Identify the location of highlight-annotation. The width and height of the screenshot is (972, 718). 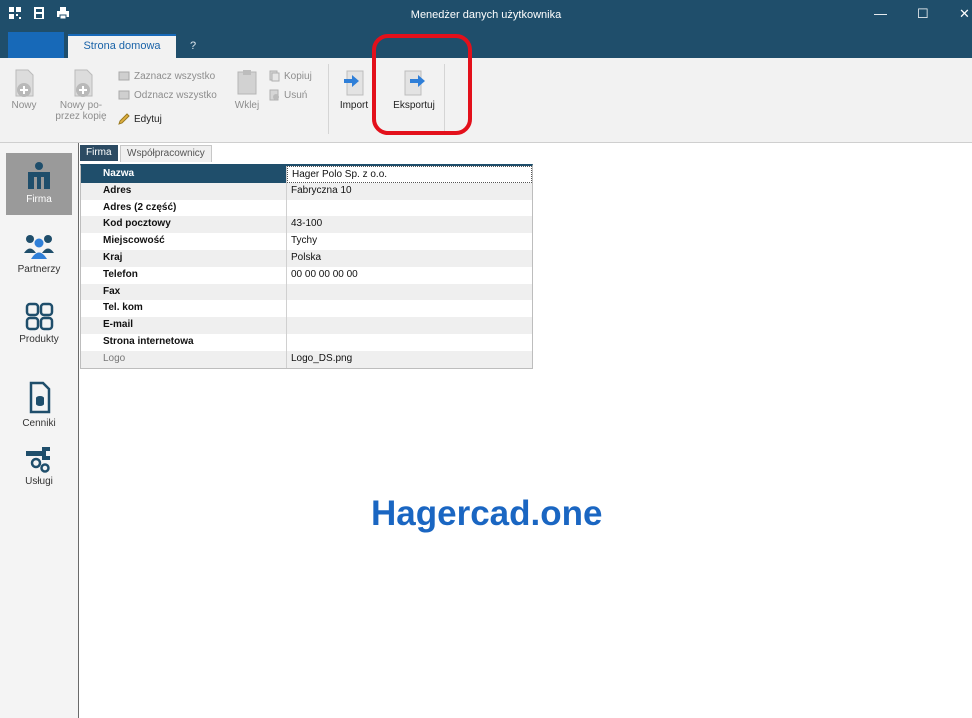
(422, 84).